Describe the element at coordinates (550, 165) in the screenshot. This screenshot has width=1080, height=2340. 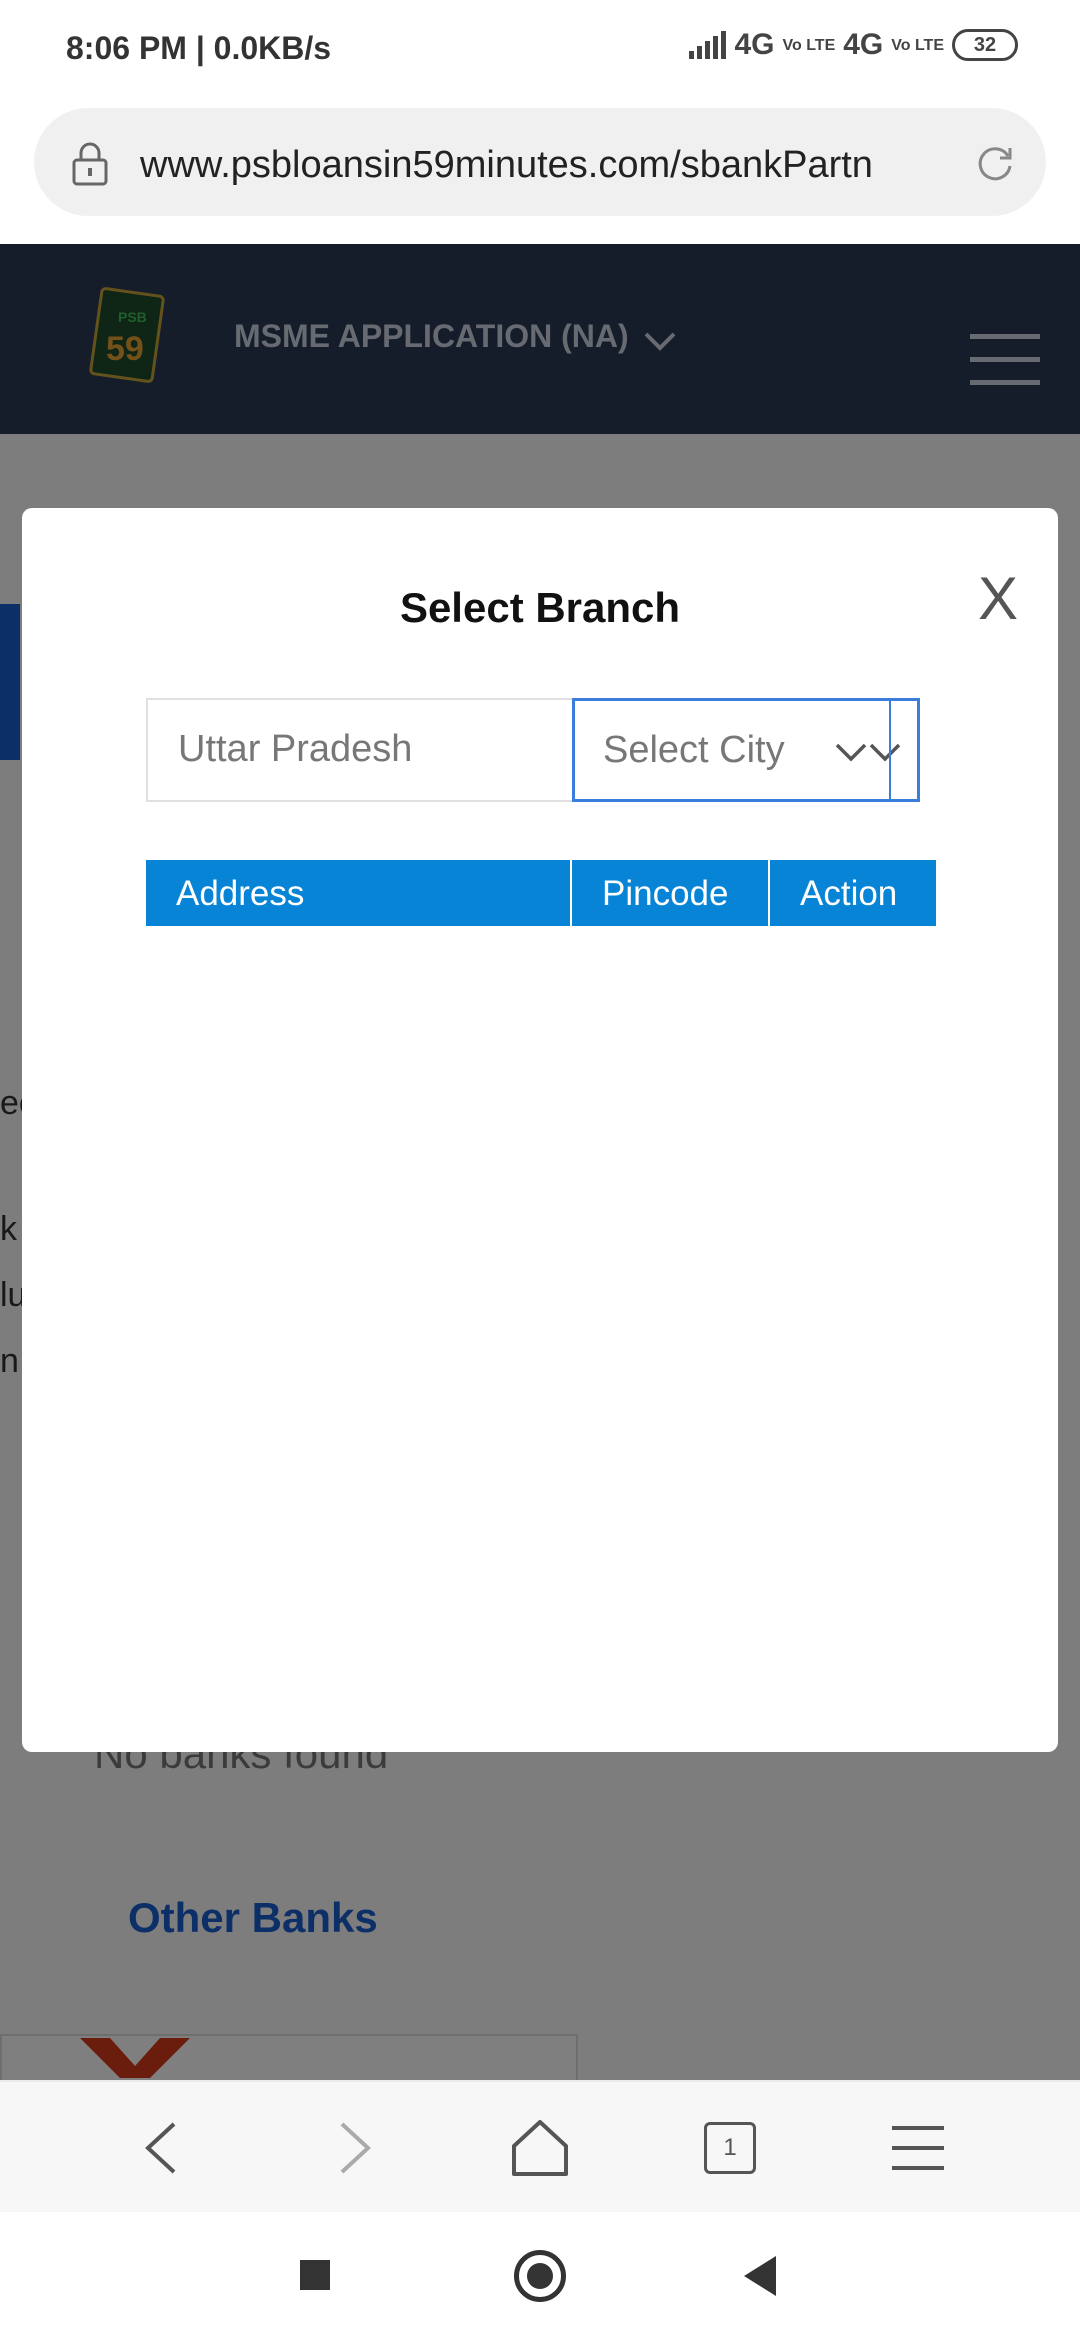
I see `url-text: www.psbloansin59minutes.com/sbankPartn` at that location.